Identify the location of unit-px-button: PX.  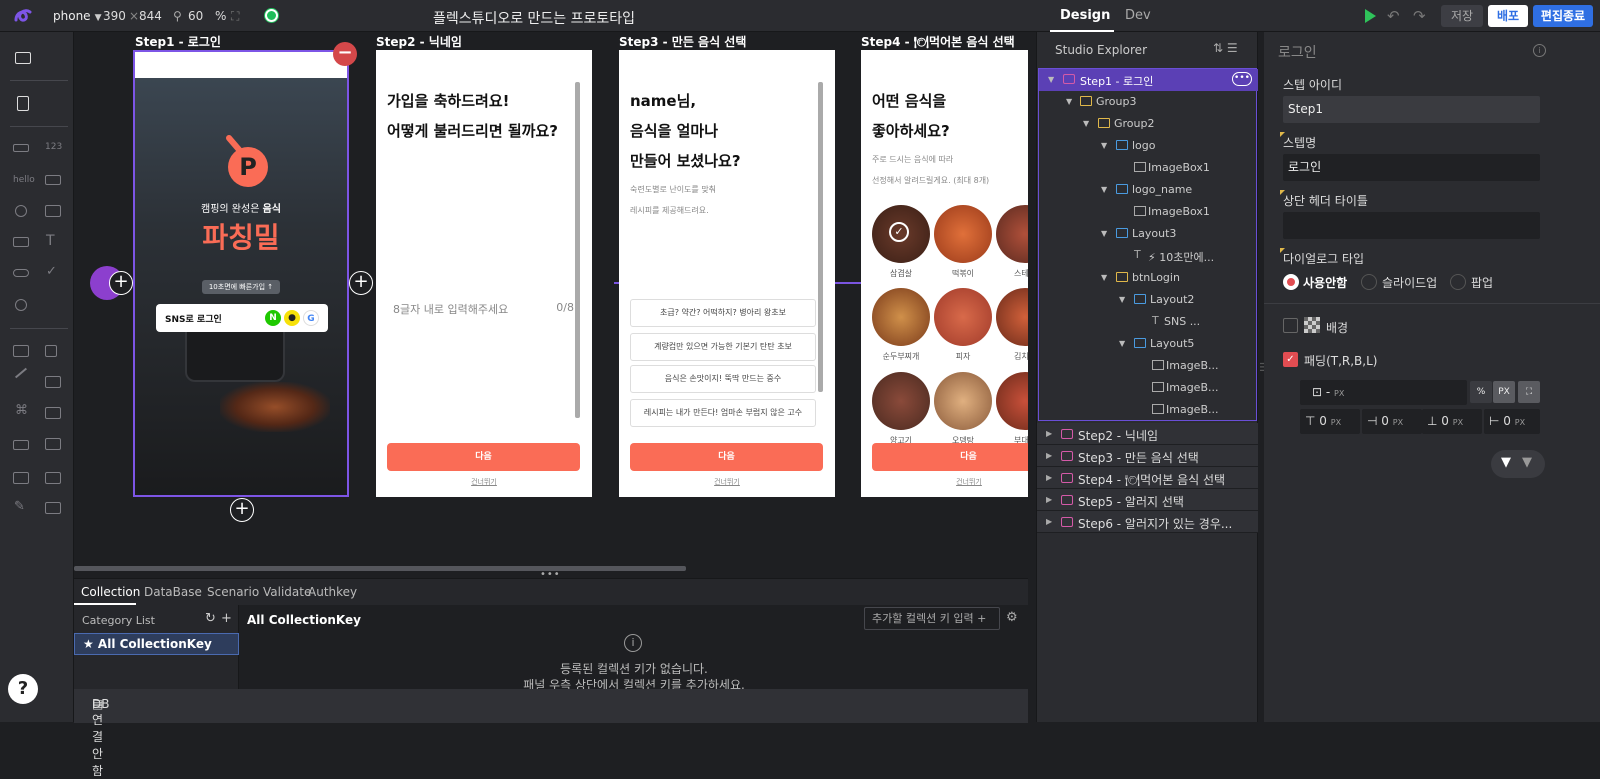
(1504, 392).